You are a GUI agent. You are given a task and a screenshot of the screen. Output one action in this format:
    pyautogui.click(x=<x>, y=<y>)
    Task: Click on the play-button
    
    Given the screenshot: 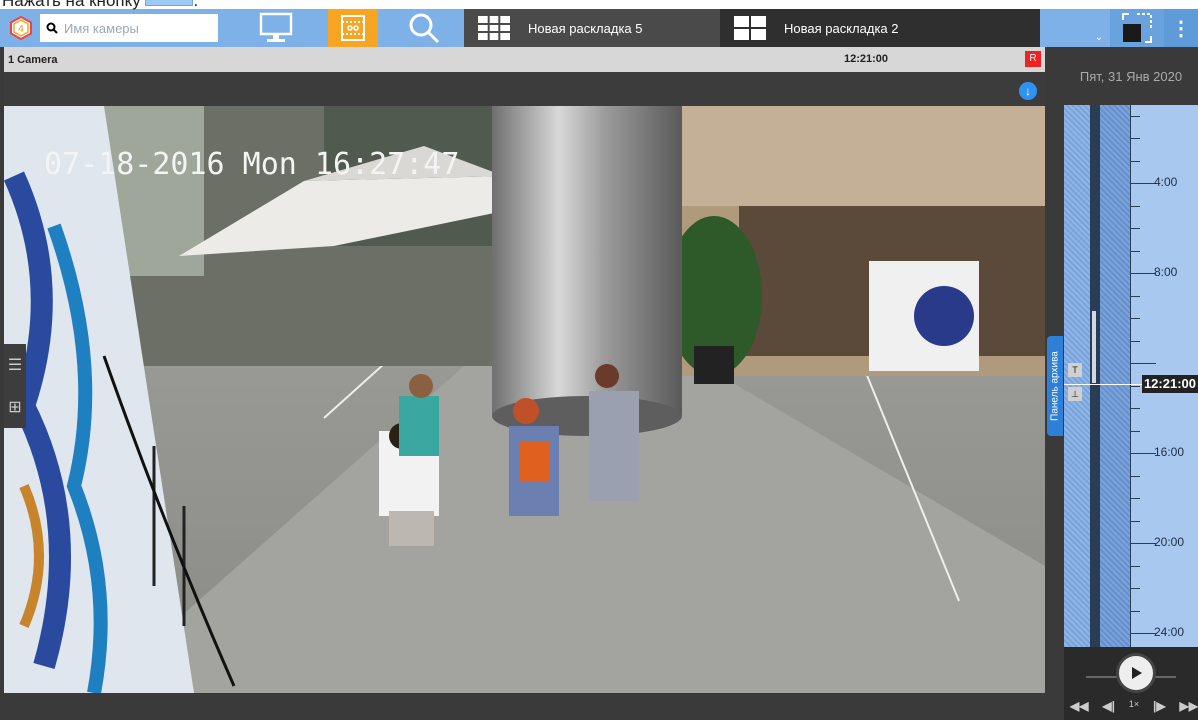 What is the action you would take?
    pyautogui.click(x=1136, y=673)
    